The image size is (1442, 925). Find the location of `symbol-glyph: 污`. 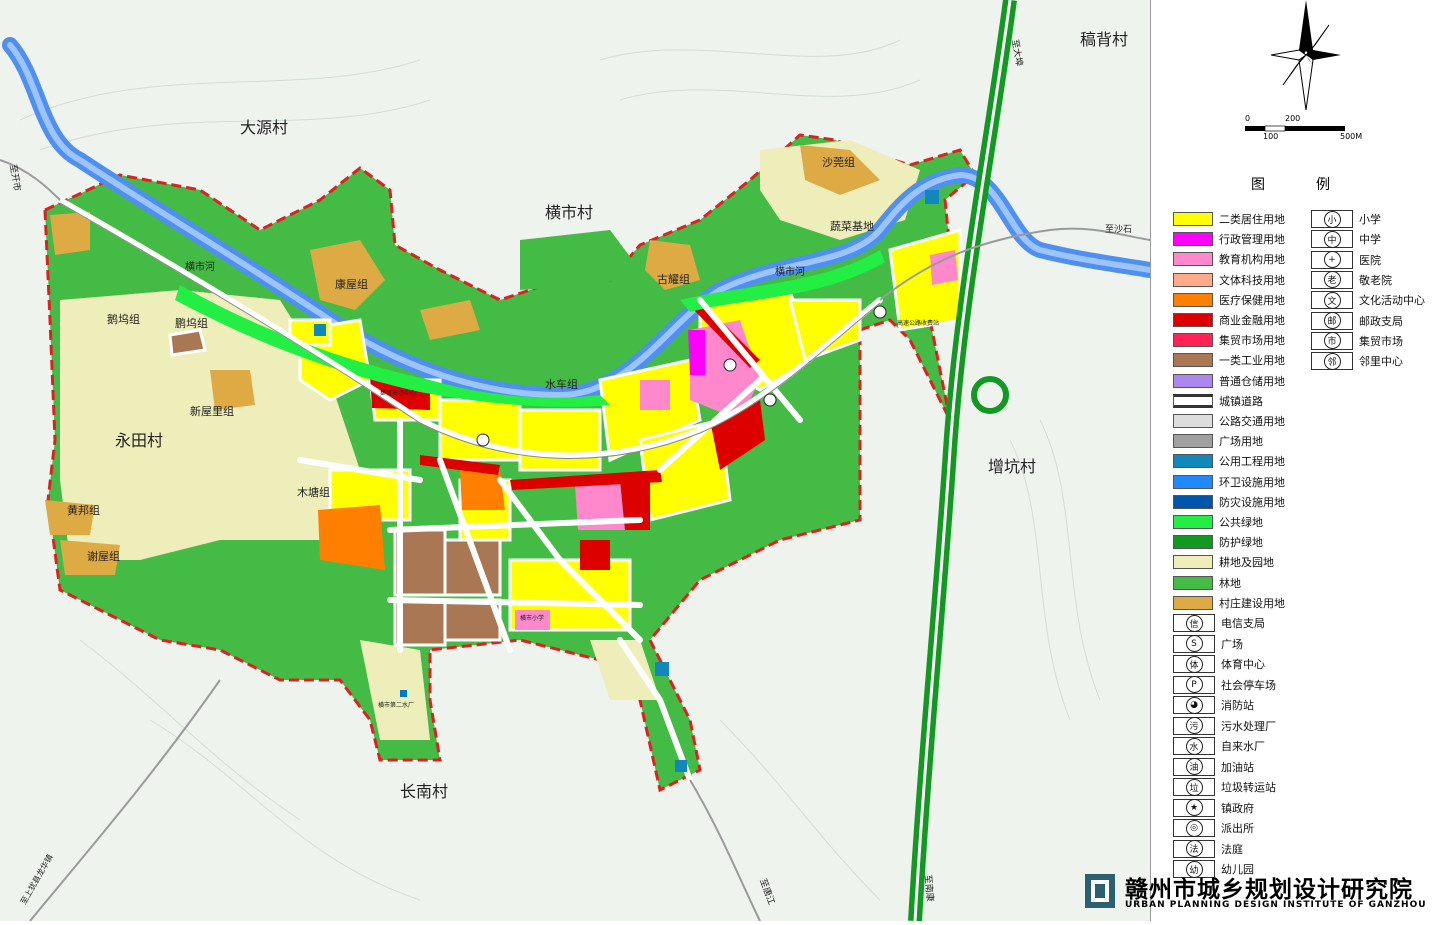

symbol-glyph: 污 is located at coordinates (1194, 725).